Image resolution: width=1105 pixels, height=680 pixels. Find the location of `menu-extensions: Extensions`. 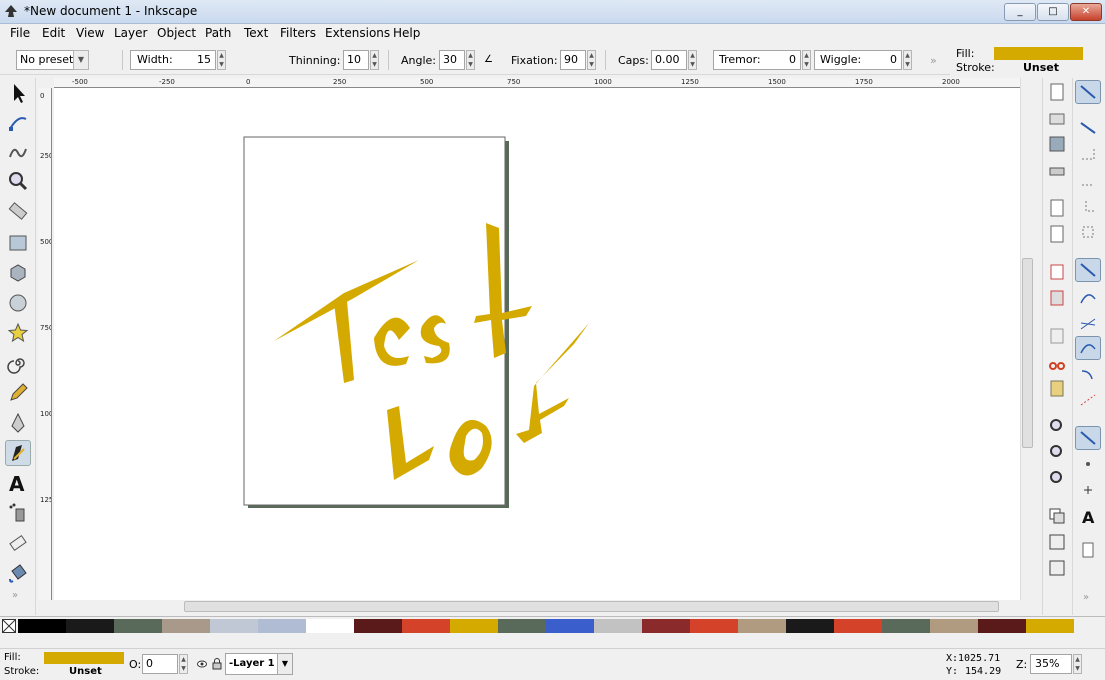

menu-extensions: Extensions is located at coordinates (357, 33).